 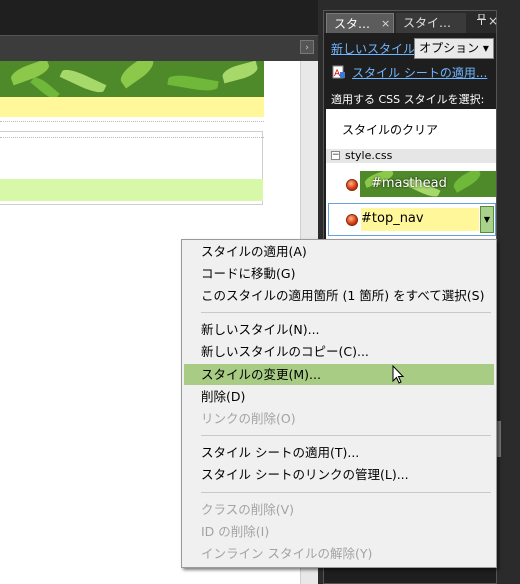 I want to click on menu-item-remove-link: リンクの削除(O), so click(x=339, y=418).